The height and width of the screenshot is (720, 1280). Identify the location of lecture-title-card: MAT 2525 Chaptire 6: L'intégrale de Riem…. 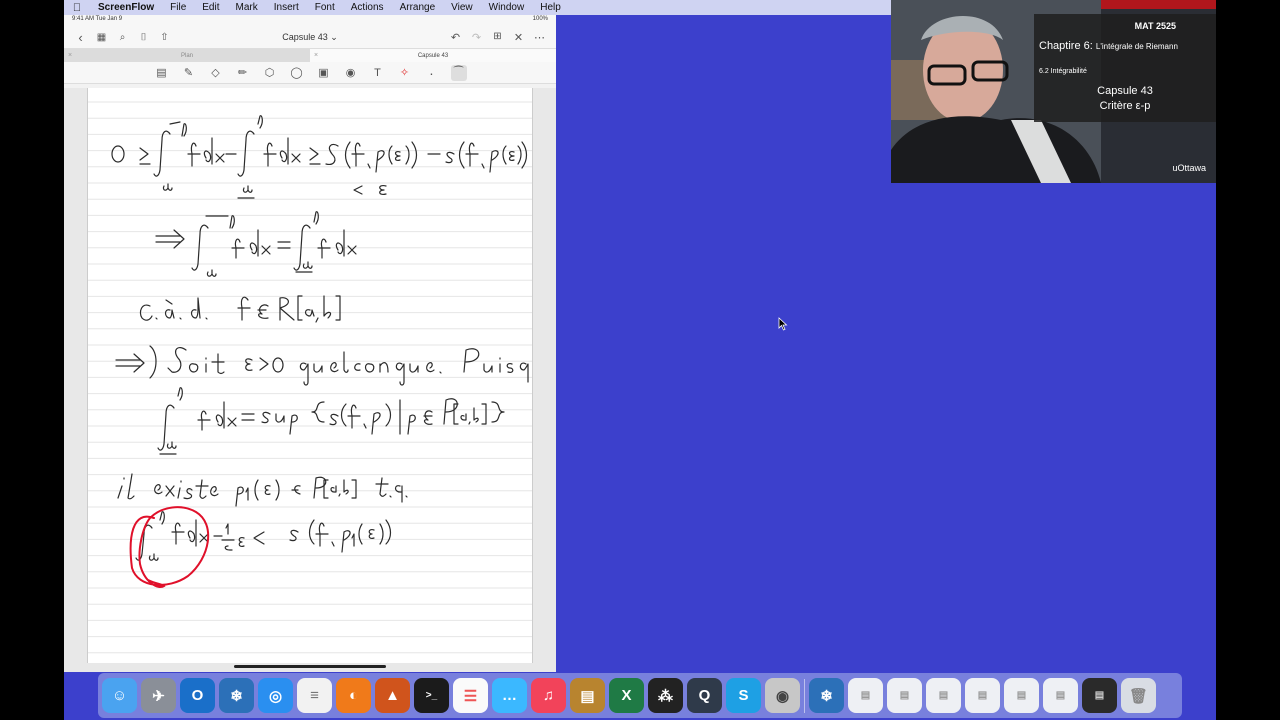
(1125, 68).